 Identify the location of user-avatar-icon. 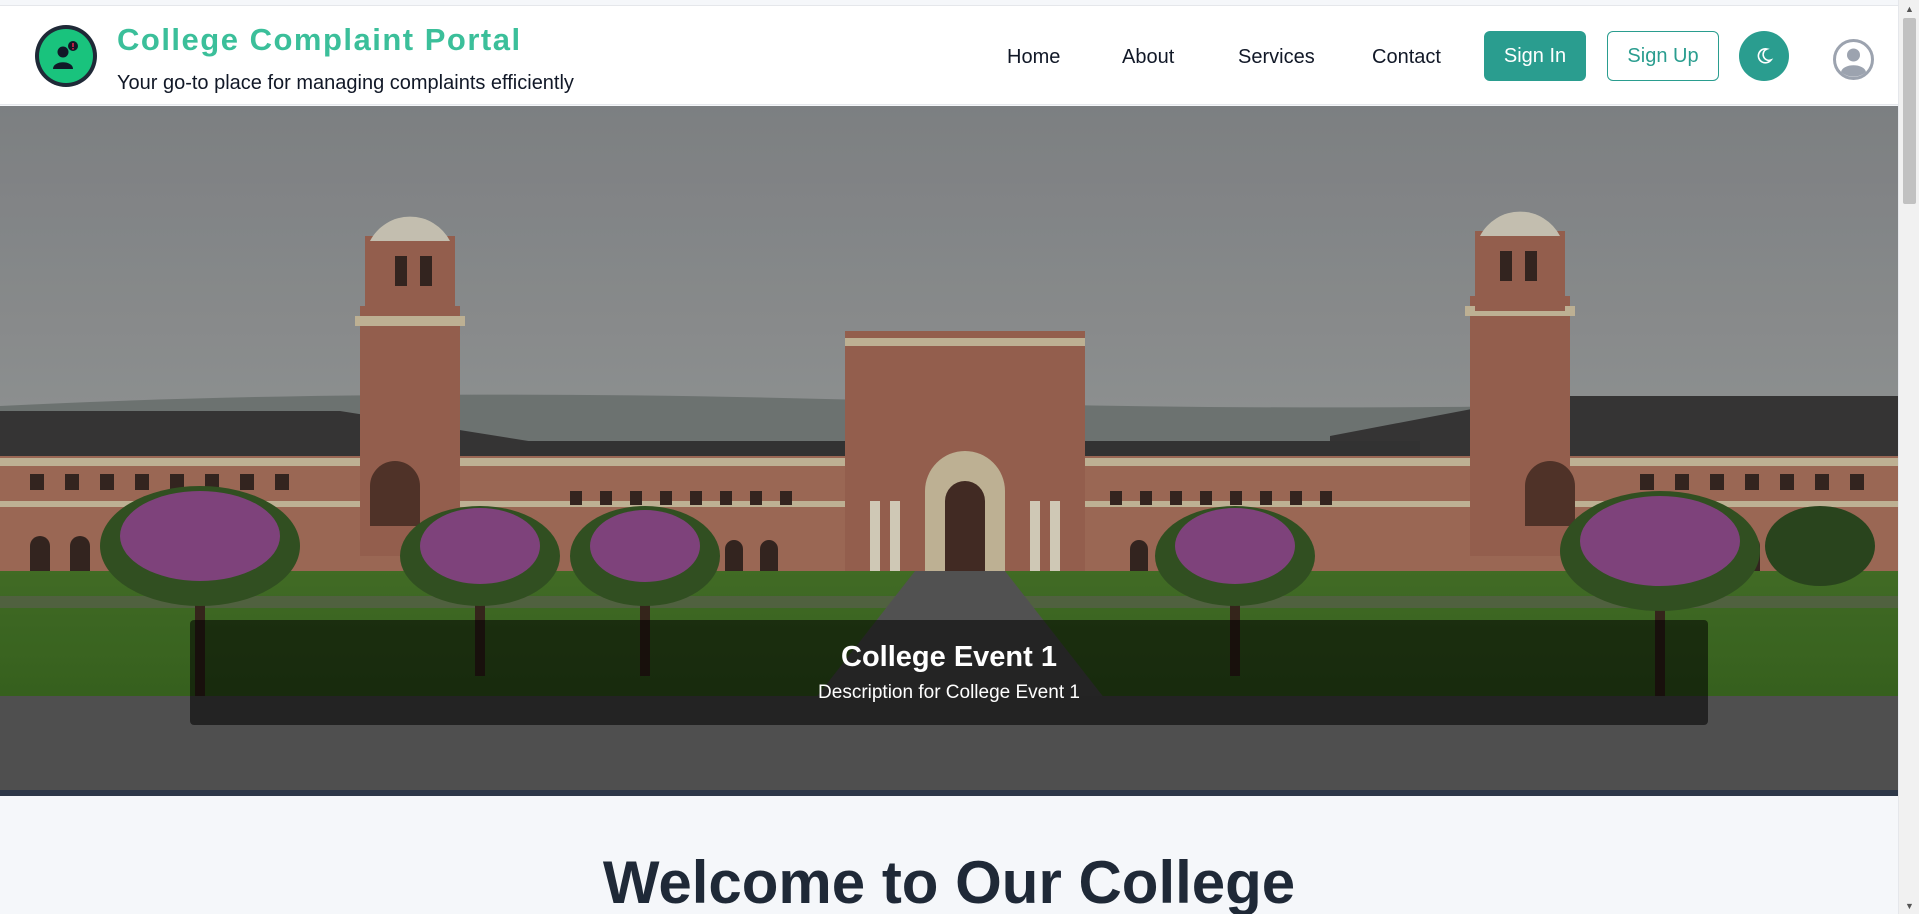
(1853, 59).